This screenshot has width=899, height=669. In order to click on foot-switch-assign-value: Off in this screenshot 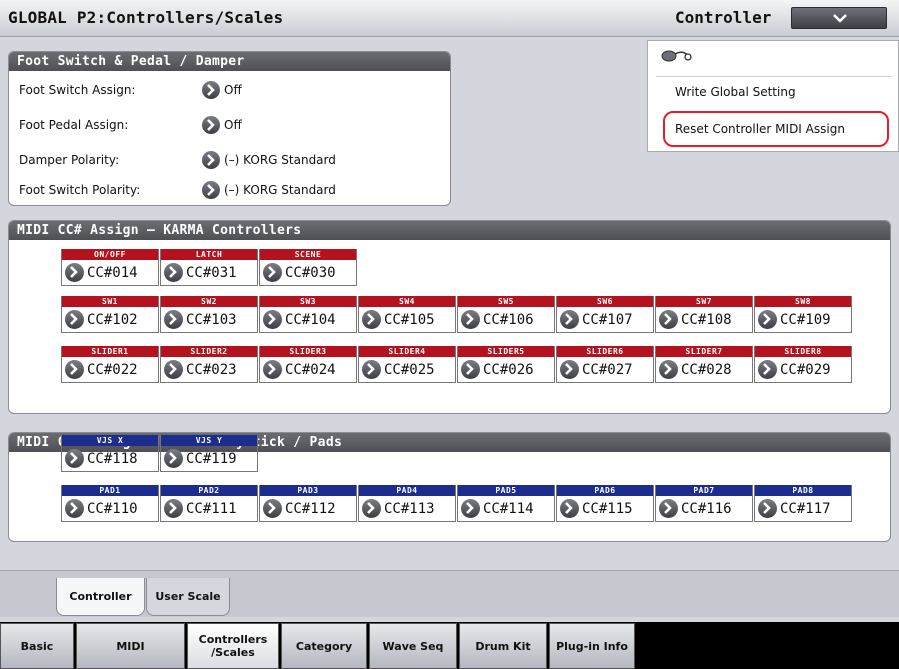, I will do `click(222, 90)`.